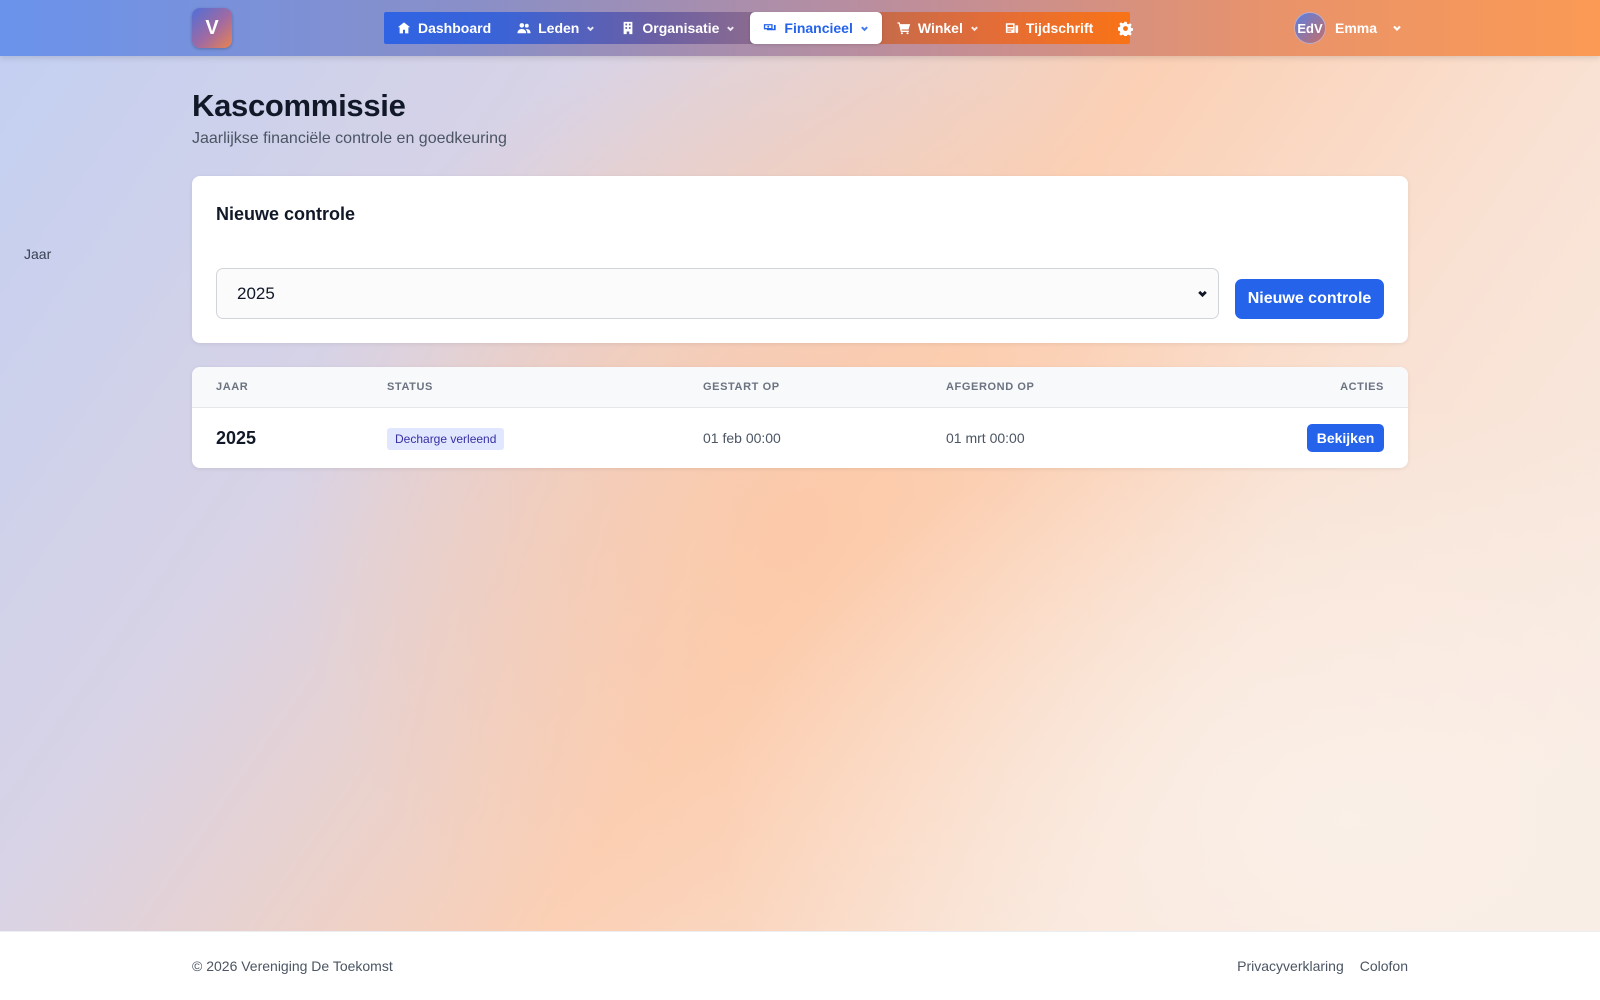 The image size is (1600, 1000). I want to click on column-header-status: STATUS, so click(410, 387).